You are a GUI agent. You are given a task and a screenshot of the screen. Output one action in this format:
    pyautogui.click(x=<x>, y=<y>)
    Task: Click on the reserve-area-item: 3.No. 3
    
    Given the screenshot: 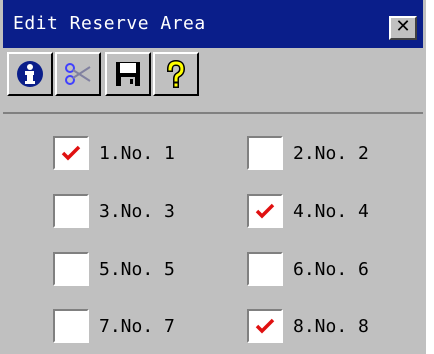 What is the action you would take?
    pyautogui.click(x=114, y=211)
    